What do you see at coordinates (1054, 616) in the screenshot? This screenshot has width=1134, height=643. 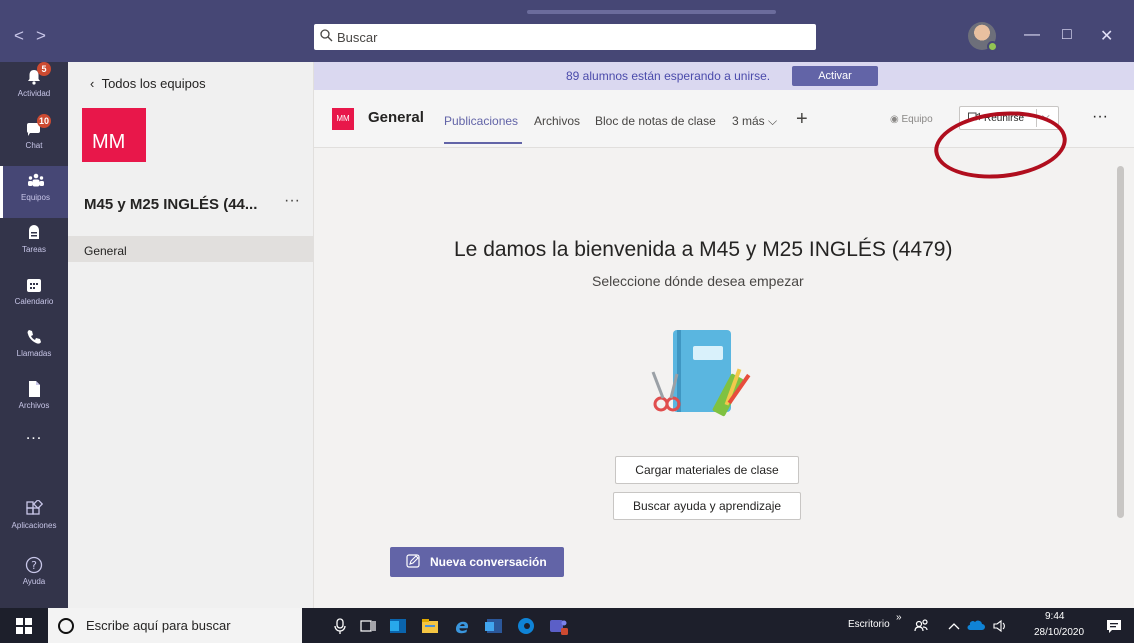 I see `clock-time: 9:44` at bounding box center [1054, 616].